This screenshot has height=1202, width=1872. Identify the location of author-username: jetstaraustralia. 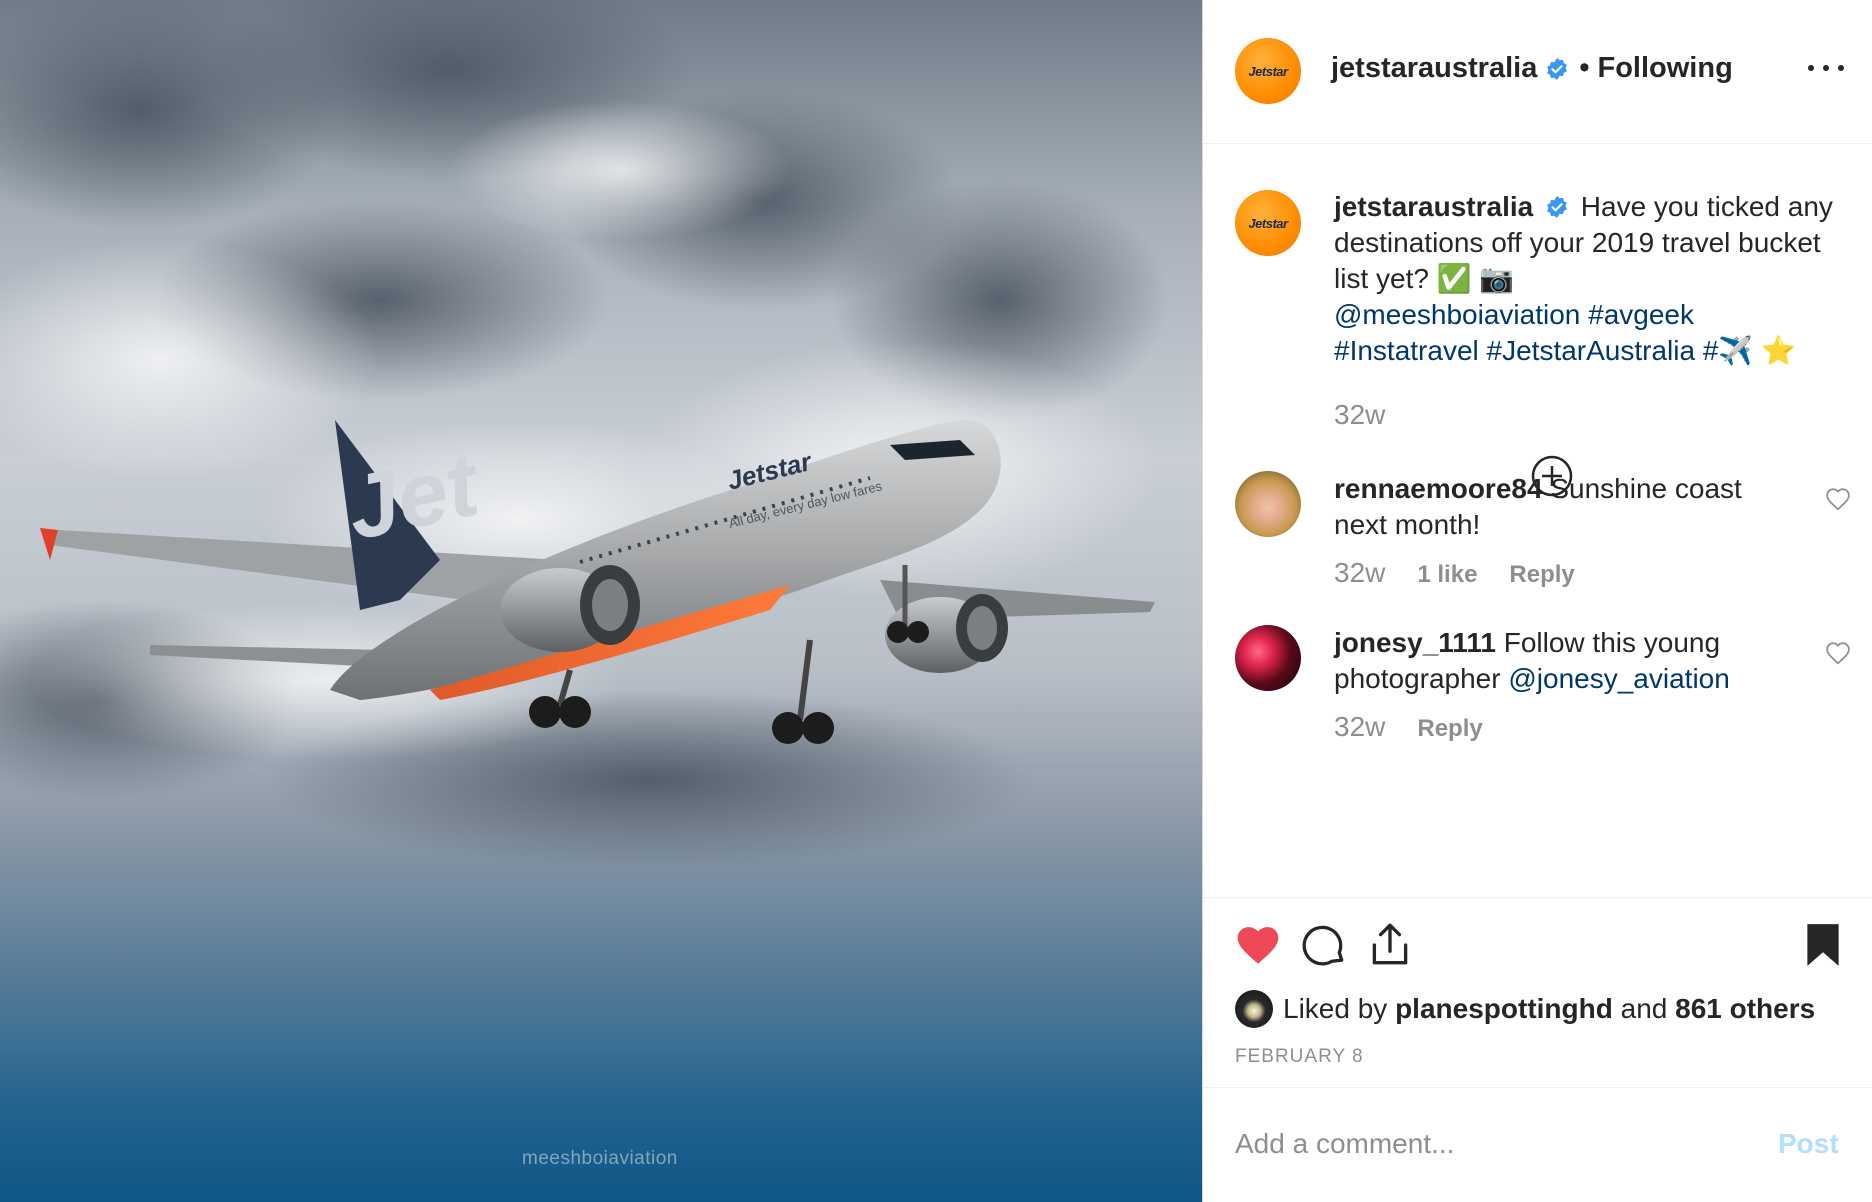
(1434, 68).